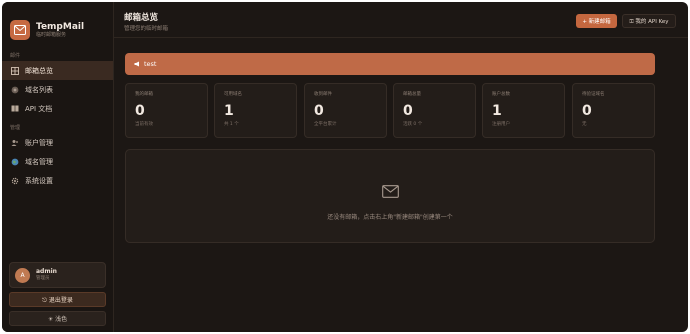 Image resolution: width=690 pixels, height=334 pixels. What do you see at coordinates (413, 124) in the screenshot?
I see `stat-note: 活跃 0 个` at bounding box center [413, 124].